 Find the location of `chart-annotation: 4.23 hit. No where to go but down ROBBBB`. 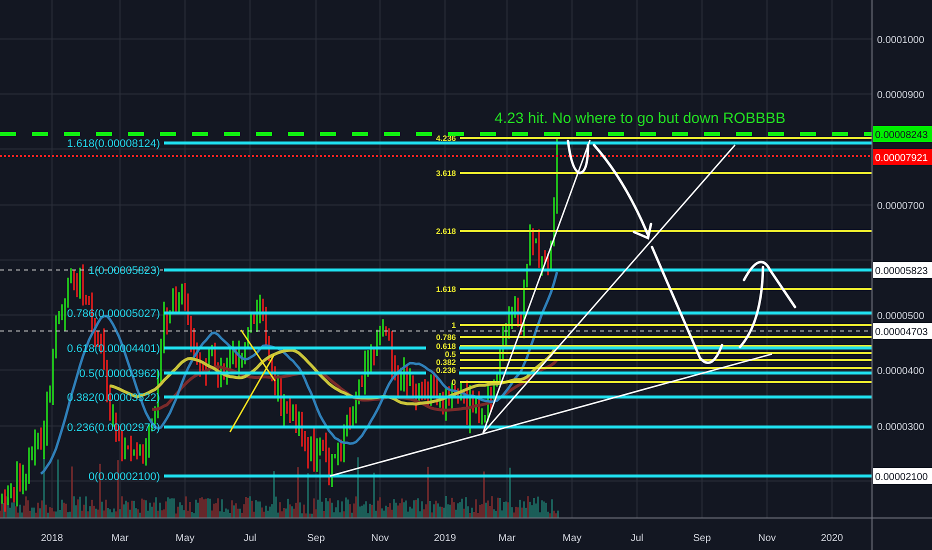

chart-annotation: 4.23 hit. No where to go but down ROBBBB is located at coordinates (640, 118).